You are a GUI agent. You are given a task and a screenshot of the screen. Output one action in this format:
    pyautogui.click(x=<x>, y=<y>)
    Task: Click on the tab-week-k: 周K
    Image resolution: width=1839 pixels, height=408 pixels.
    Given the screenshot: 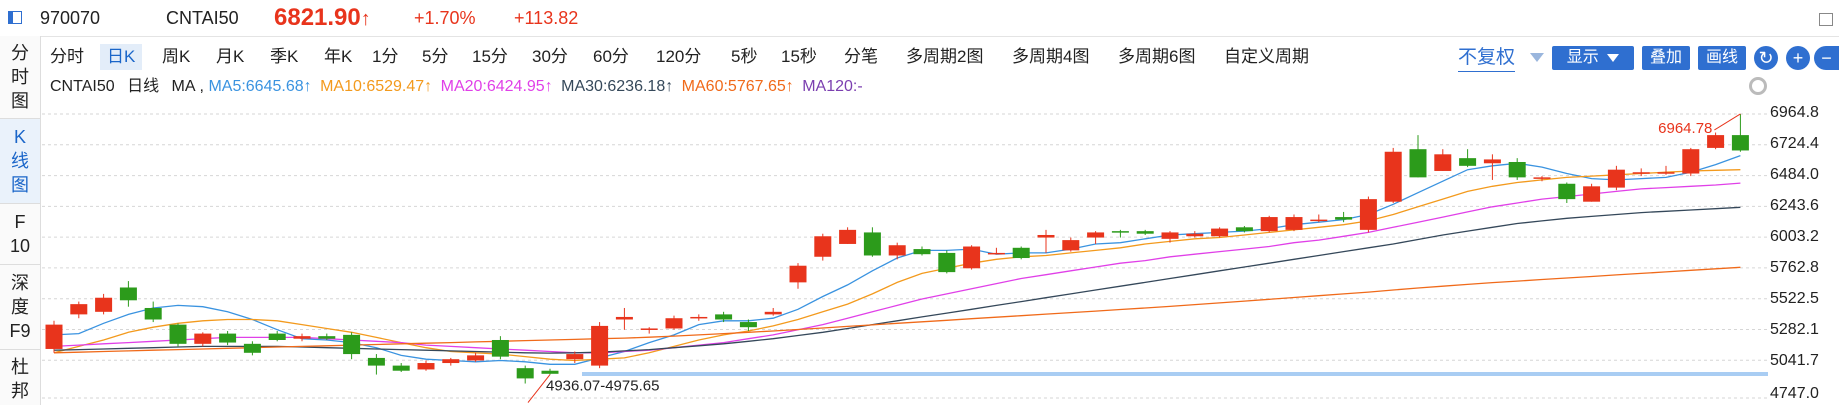 What is the action you would take?
    pyautogui.click(x=176, y=57)
    